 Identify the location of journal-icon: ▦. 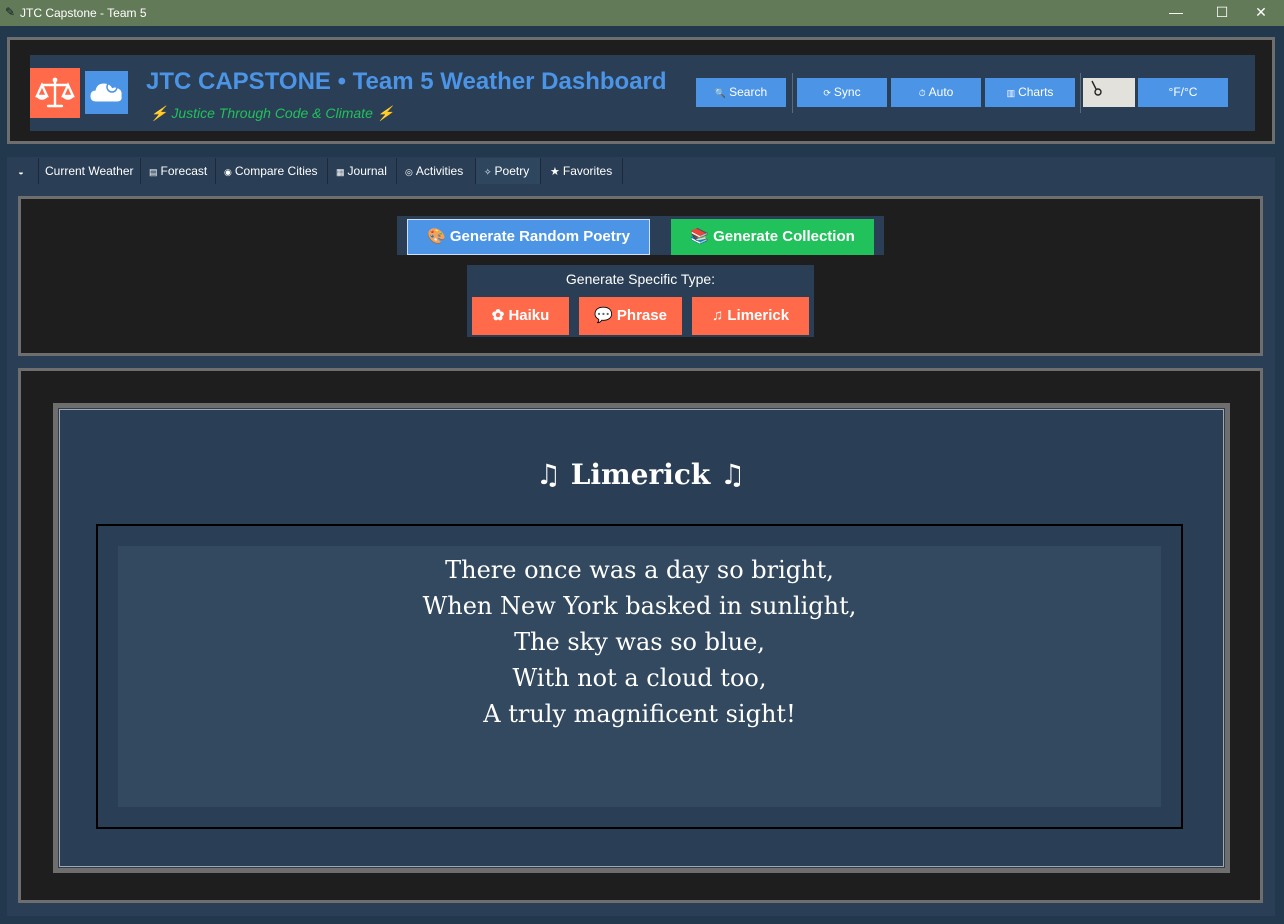
(340, 172).